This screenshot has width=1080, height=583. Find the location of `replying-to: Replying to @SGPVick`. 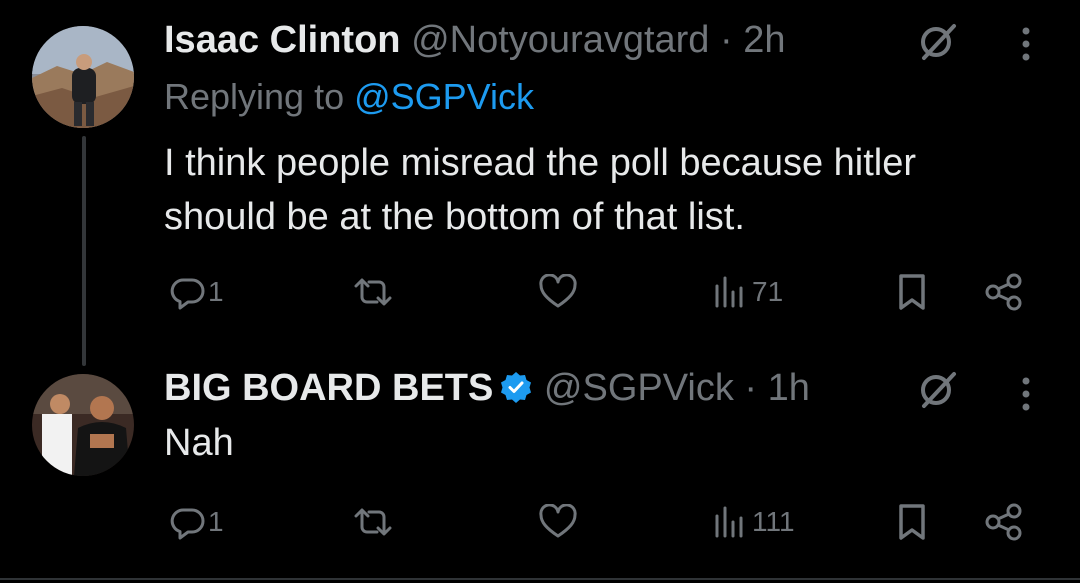

replying-to: Replying to @SGPVick is located at coordinates (349, 97).